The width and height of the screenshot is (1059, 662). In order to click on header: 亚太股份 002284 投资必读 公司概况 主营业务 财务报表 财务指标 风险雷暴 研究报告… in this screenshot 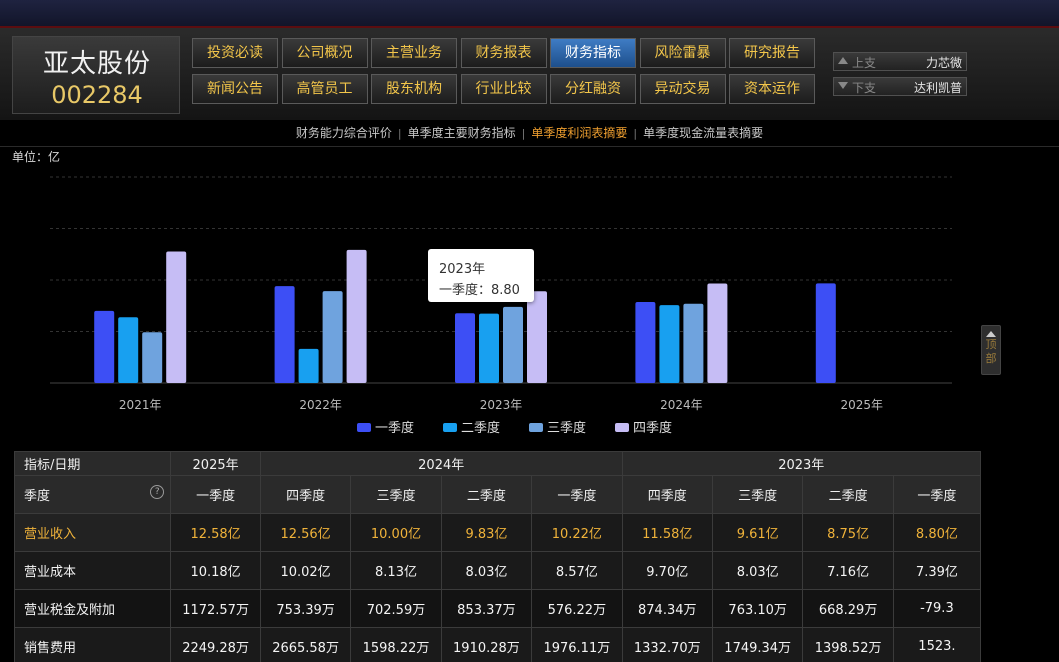, I will do `click(529, 74)`.